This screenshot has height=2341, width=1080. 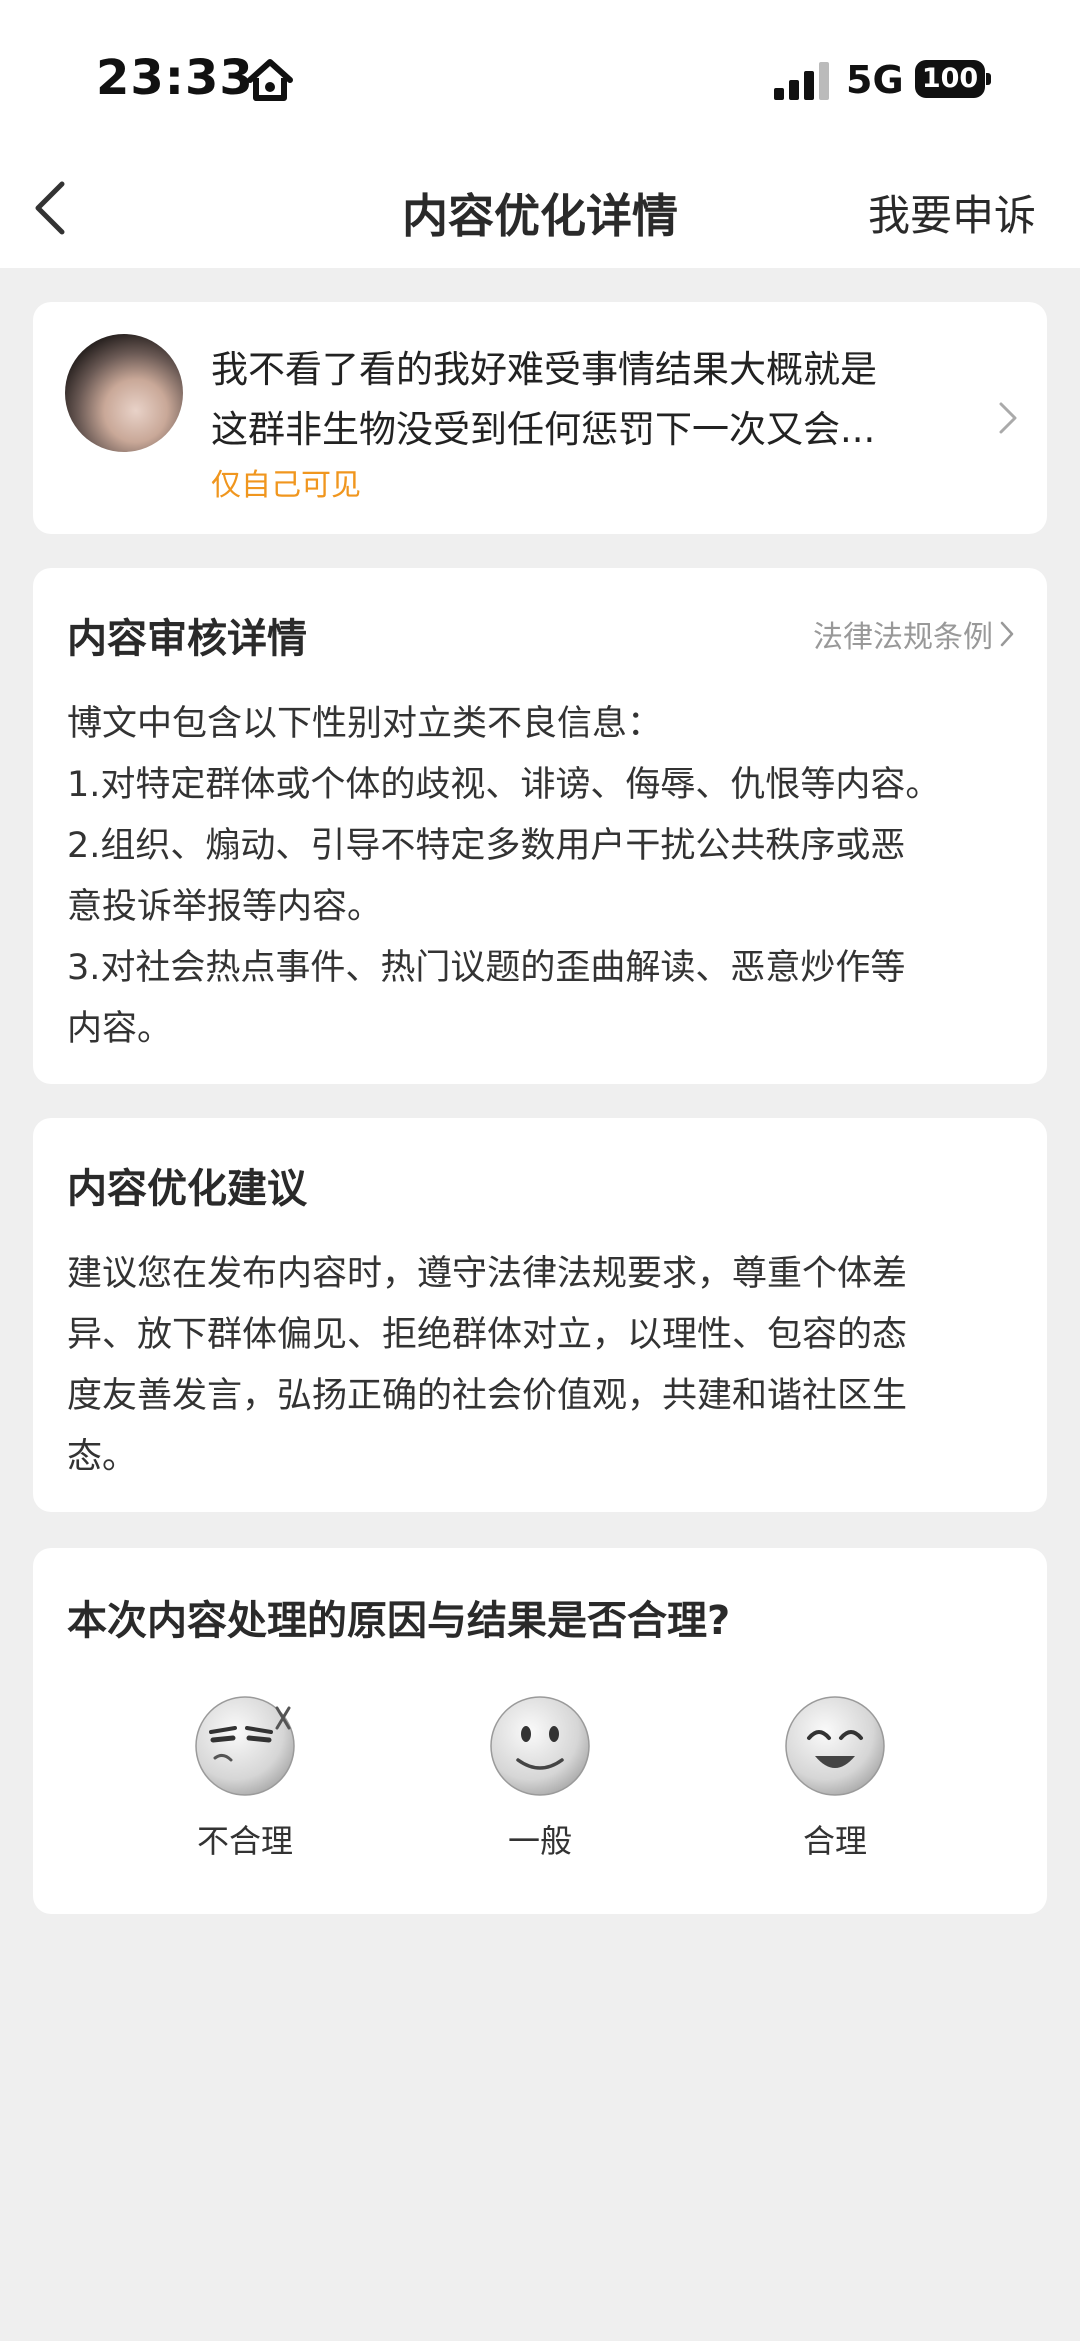 I want to click on happy-face-icon, so click(x=835, y=1746).